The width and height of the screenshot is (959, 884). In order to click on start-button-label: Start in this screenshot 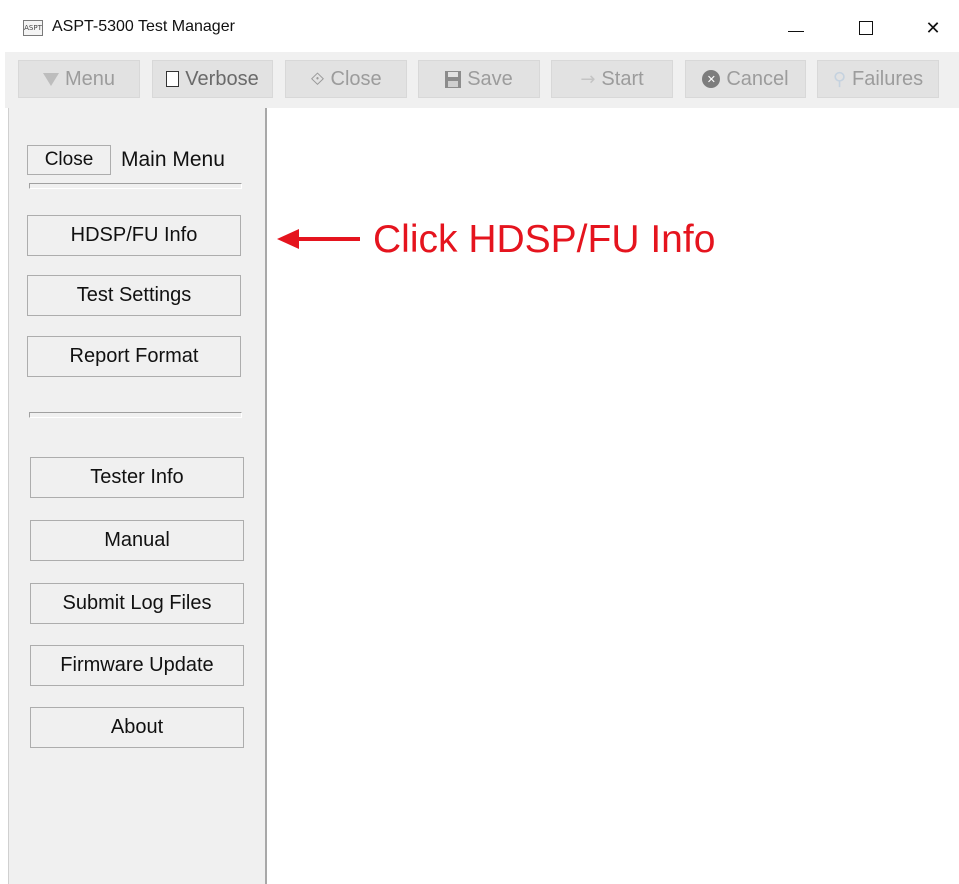, I will do `click(622, 78)`.